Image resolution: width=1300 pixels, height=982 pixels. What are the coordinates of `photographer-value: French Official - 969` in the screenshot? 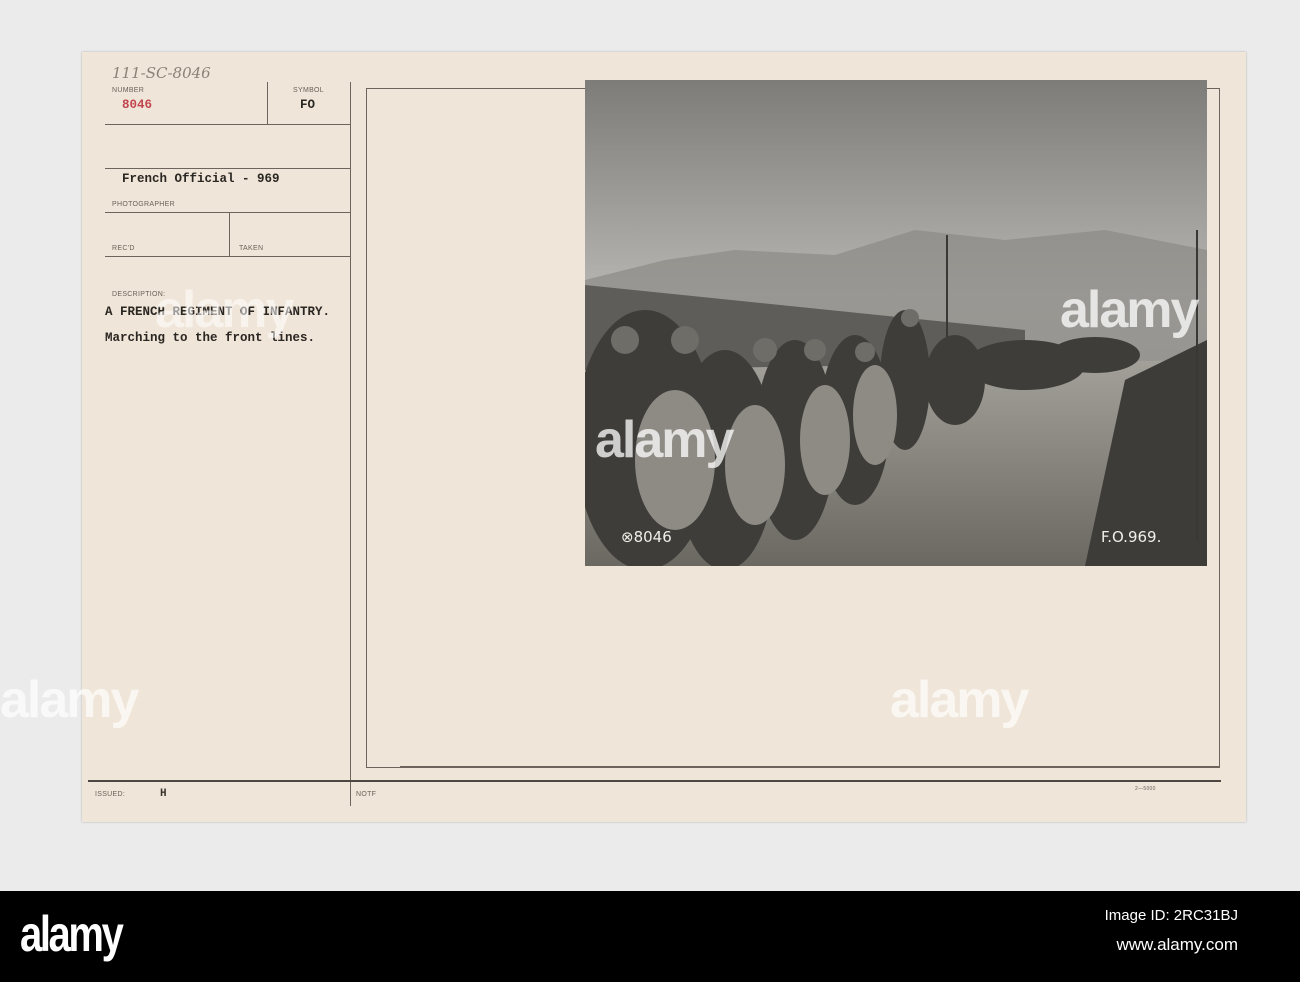 It's located at (201, 179).